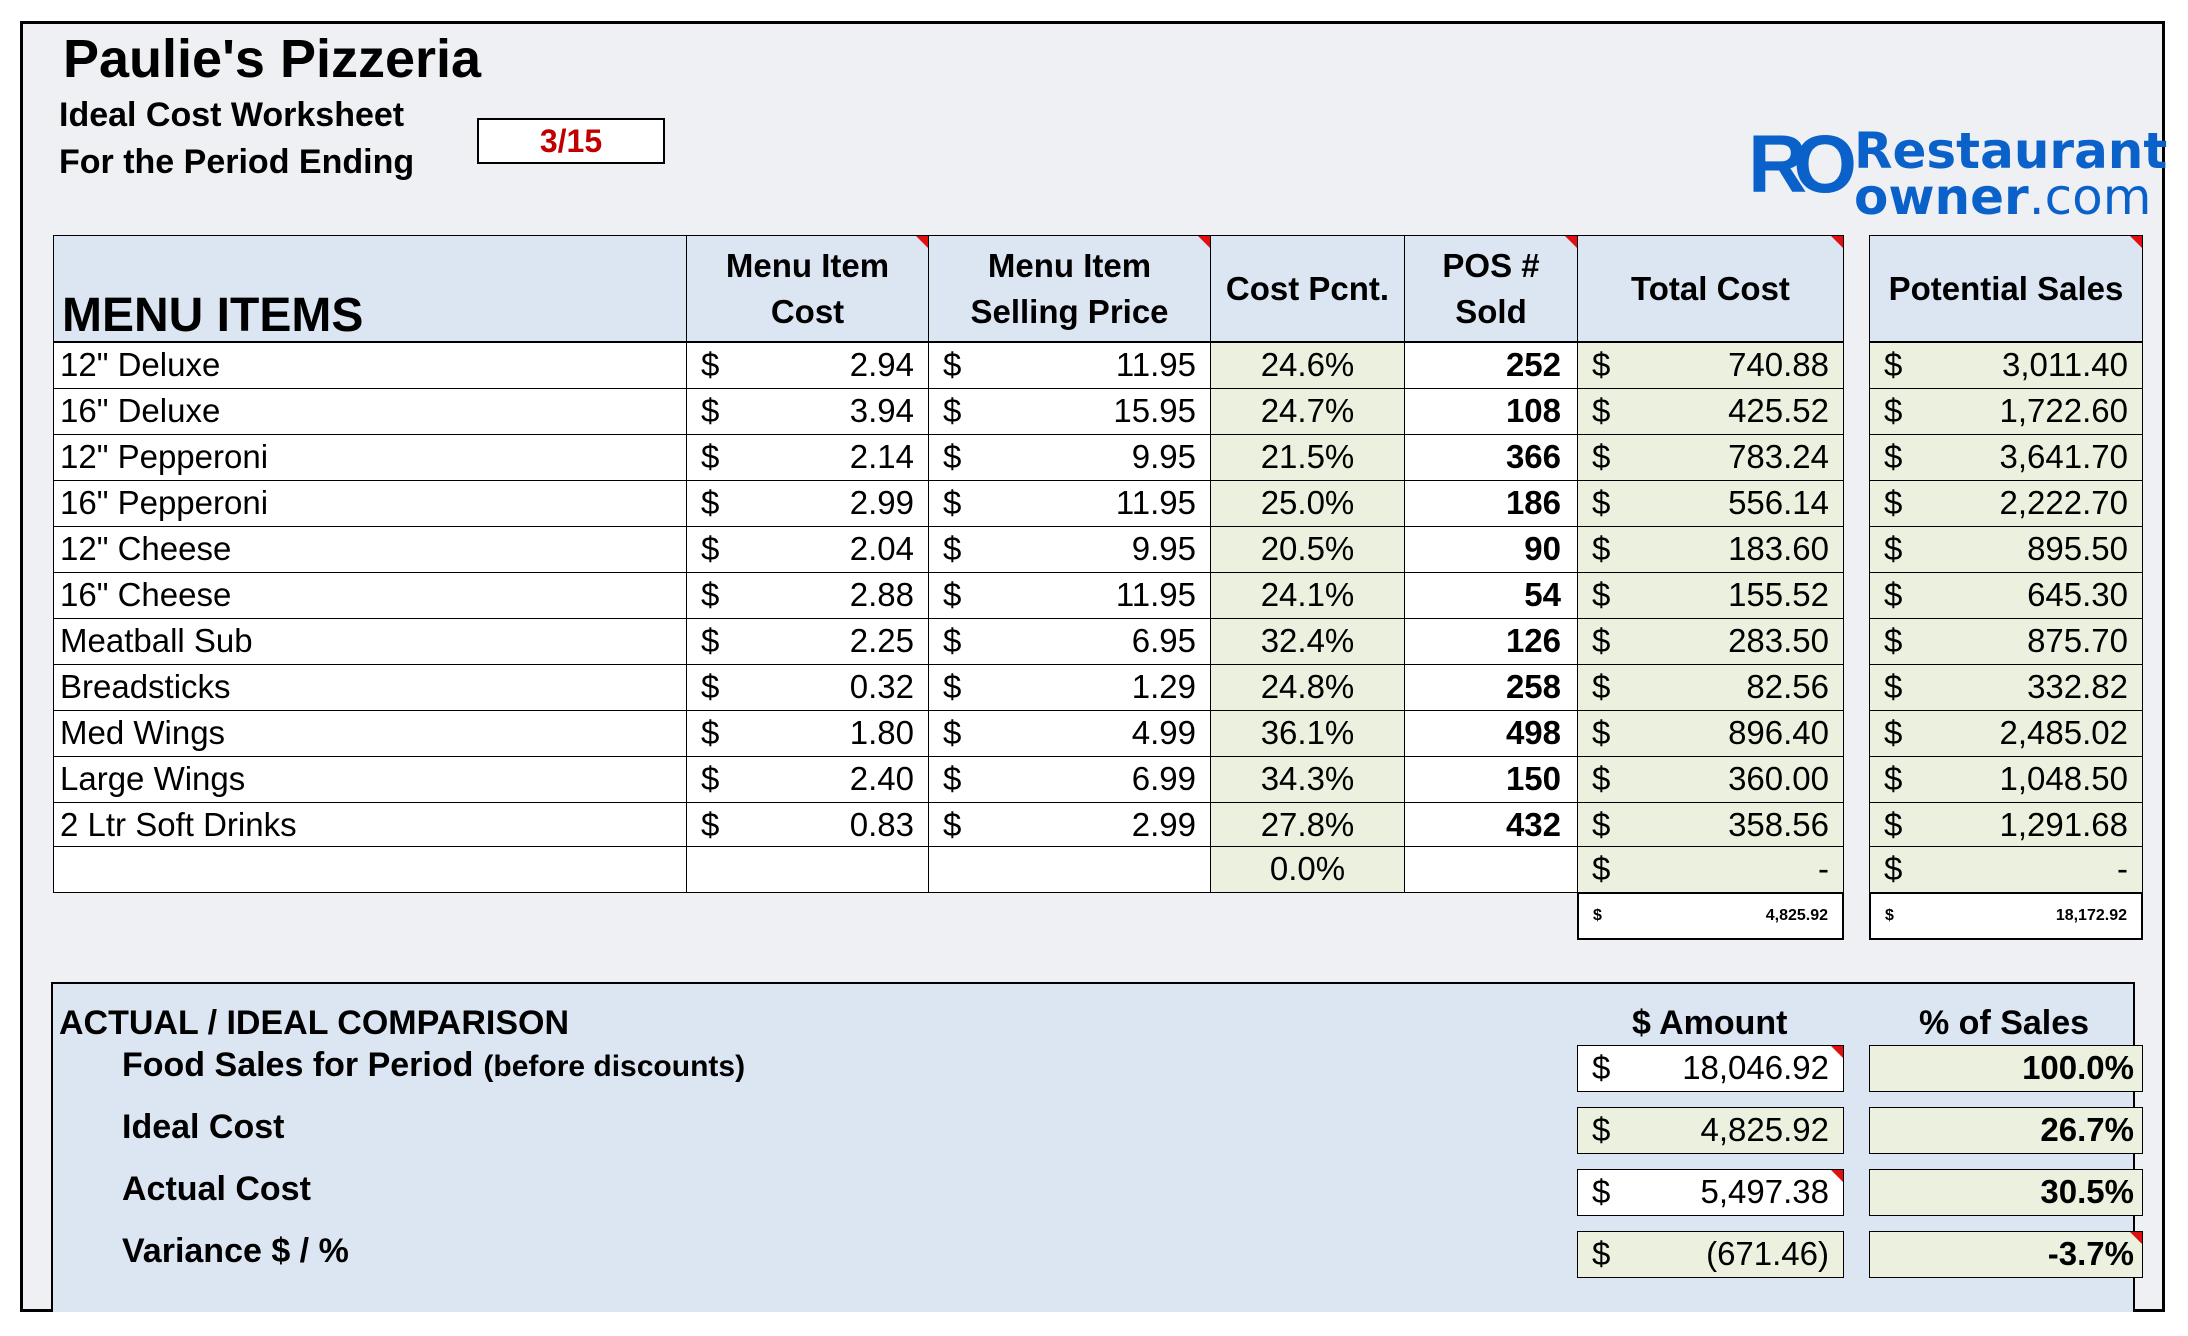 The height and width of the screenshot is (1336, 2188). Describe the element at coordinates (1710, 503) in the screenshot. I see `row-4-total: $556.14` at that location.